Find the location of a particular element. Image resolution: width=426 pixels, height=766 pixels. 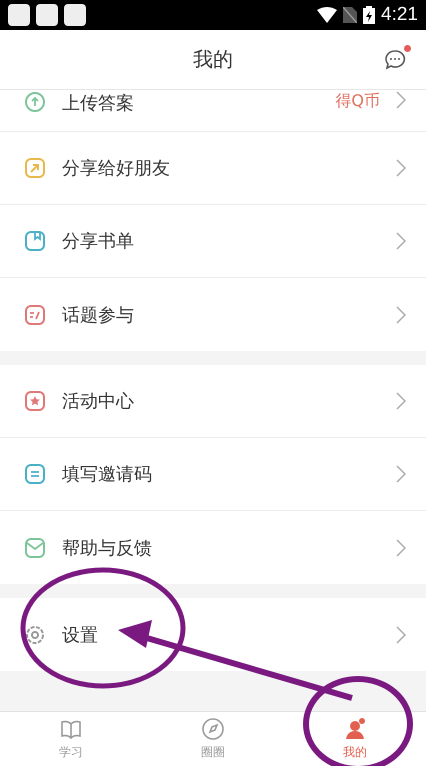

menu-row: 帮助与反馈 is located at coordinates (213, 547).